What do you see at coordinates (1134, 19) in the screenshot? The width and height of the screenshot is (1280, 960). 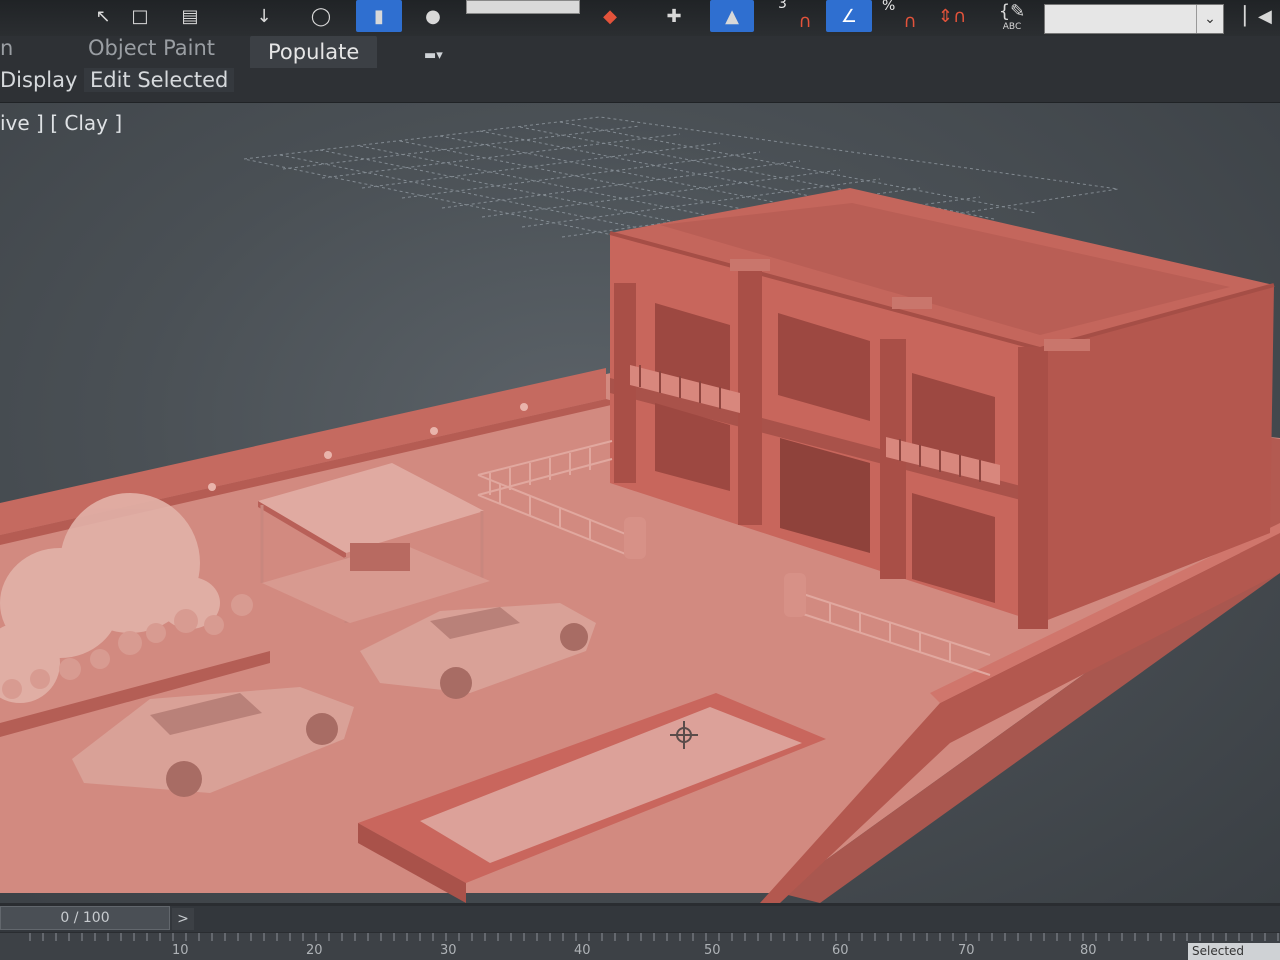 I see `named-selection-sets-combo: ⌄` at bounding box center [1134, 19].